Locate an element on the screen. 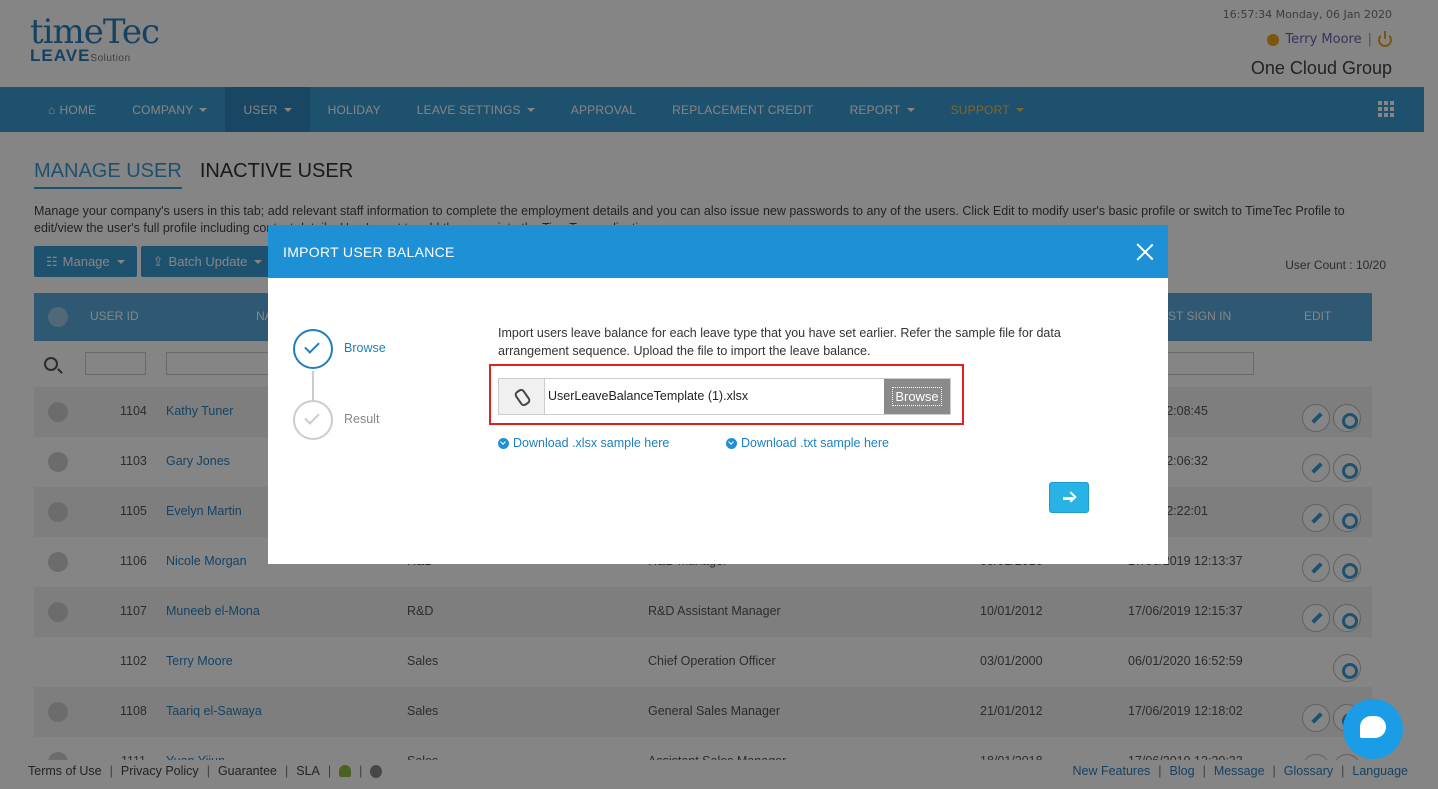 The width and height of the screenshot is (1438, 789). browse-button: Browse is located at coordinates (917, 396).